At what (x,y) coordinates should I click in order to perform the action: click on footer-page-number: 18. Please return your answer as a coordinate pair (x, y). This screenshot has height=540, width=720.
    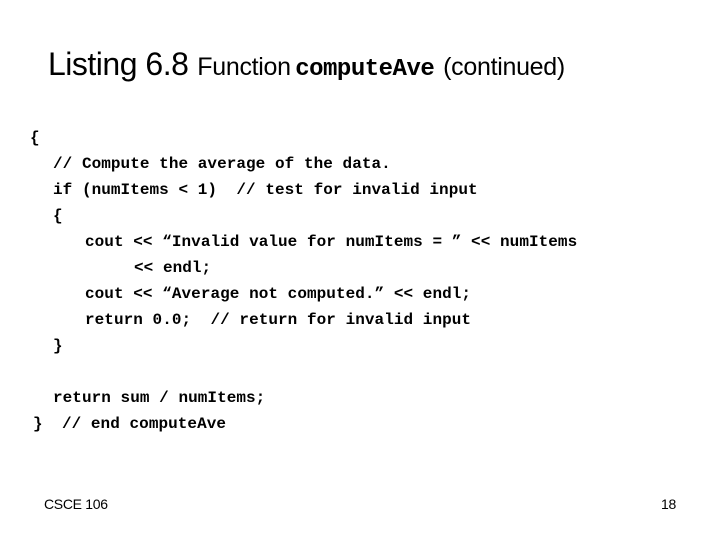
    Looking at the image, I should click on (668, 504).